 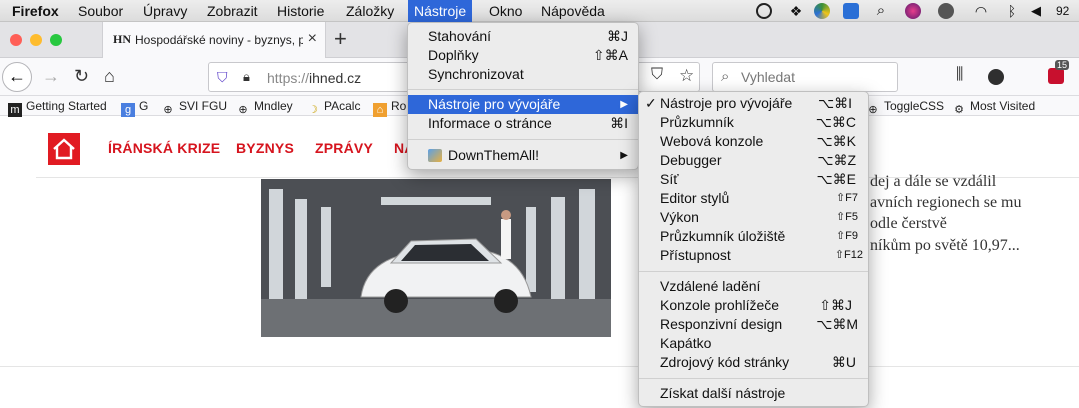 What do you see at coordinates (816, 77) in the screenshot?
I see `search-input` at bounding box center [816, 77].